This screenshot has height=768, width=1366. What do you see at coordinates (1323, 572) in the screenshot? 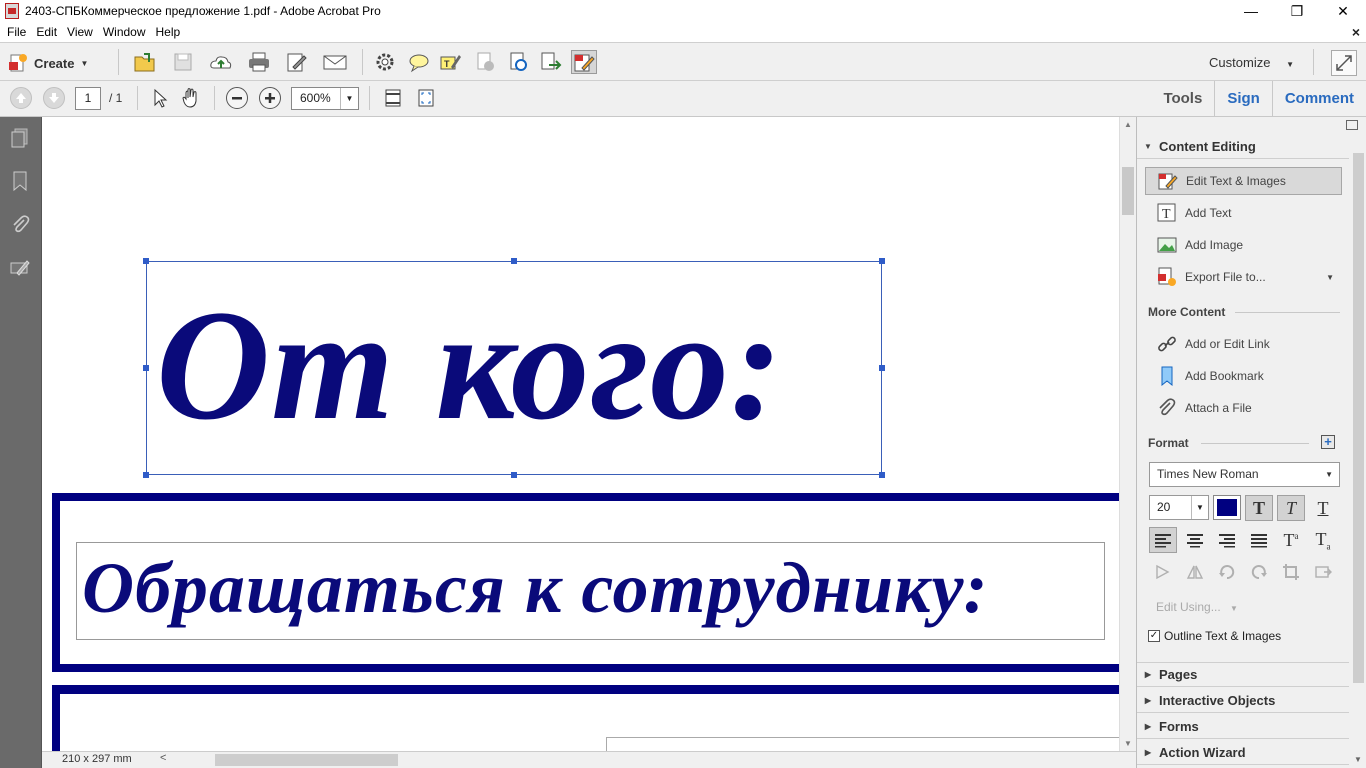
I see `replace-image-button` at bounding box center [1323, 572].